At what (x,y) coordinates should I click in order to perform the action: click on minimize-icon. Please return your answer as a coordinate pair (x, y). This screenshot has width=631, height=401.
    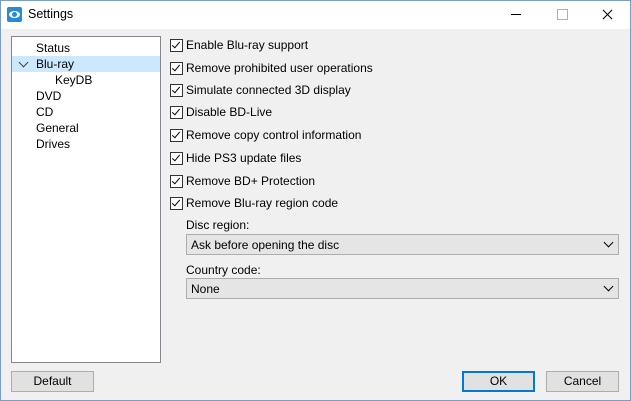
    Looking at the image, I should click on (516, 15).